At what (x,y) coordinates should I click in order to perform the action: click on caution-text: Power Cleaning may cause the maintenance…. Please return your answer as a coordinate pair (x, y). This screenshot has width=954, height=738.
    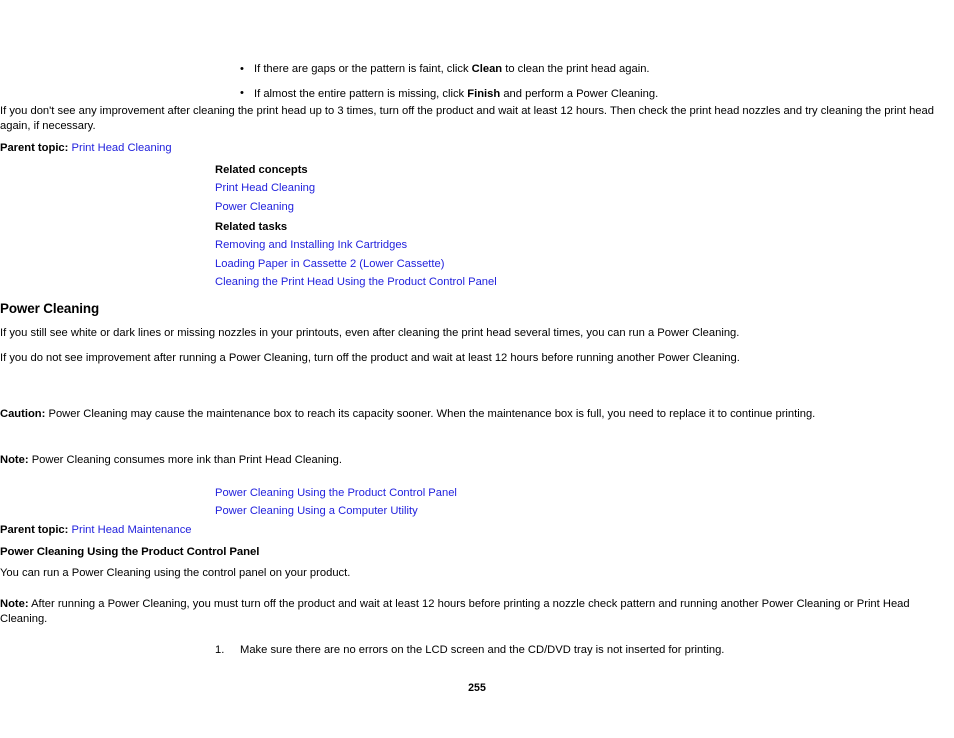
    Looking at the image, I should click on (430, 414).